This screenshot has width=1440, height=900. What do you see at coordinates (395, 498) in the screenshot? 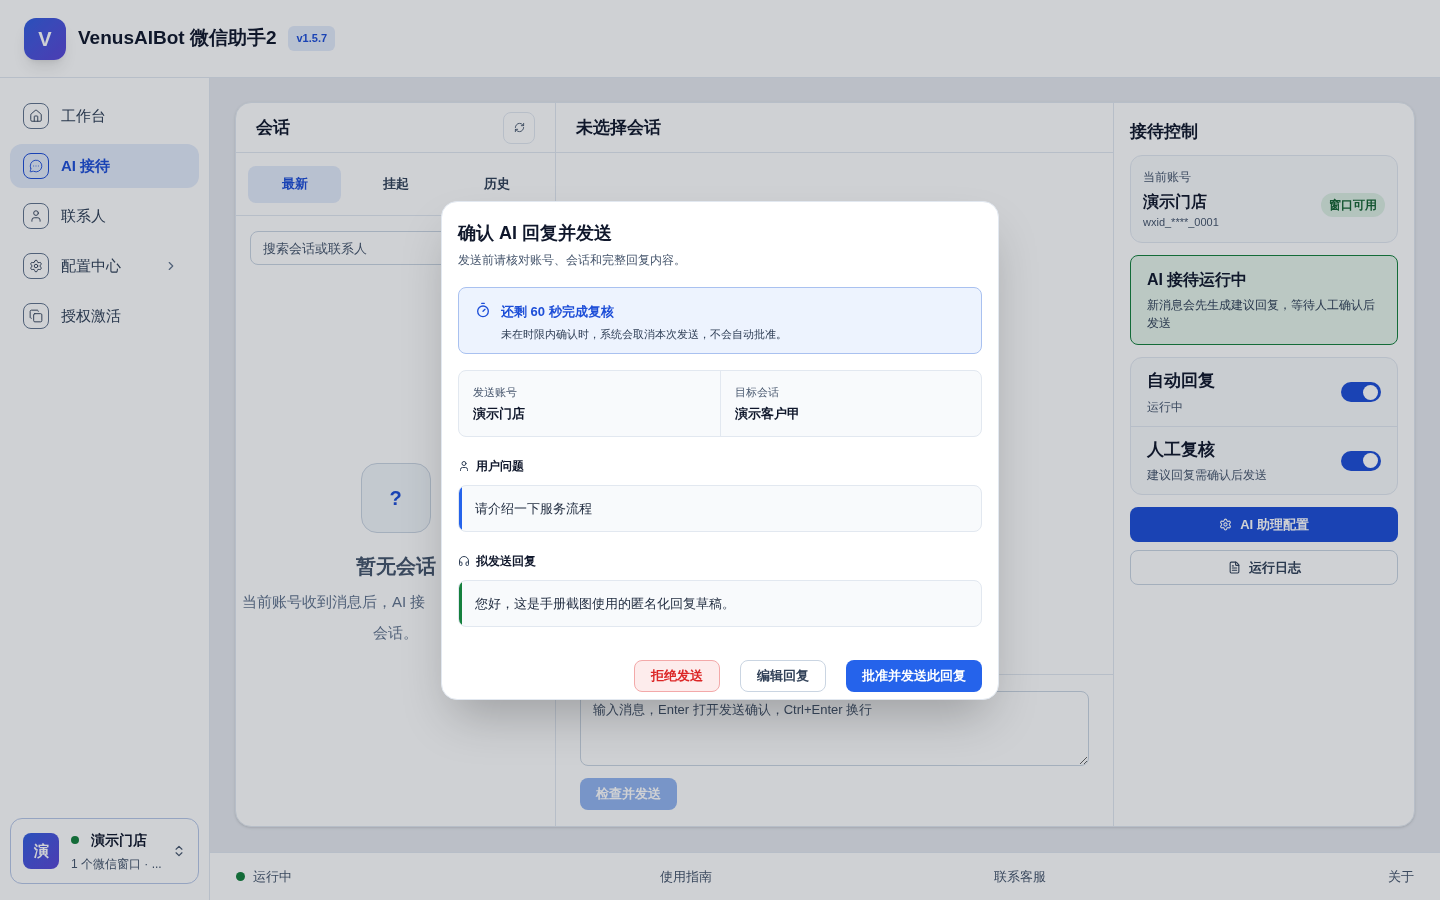
I see `question-mark-icon: ?` at bounding box center [395, 498].